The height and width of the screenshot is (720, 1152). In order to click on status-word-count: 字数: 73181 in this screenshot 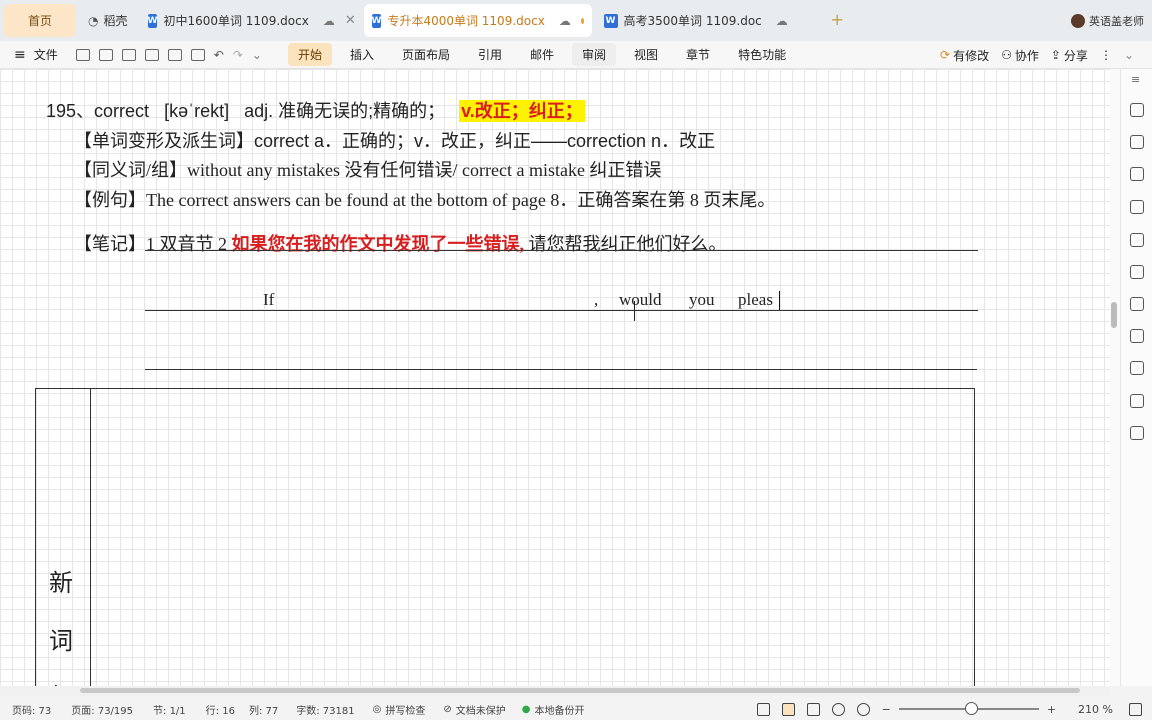, I will do `click(325, 709)`.